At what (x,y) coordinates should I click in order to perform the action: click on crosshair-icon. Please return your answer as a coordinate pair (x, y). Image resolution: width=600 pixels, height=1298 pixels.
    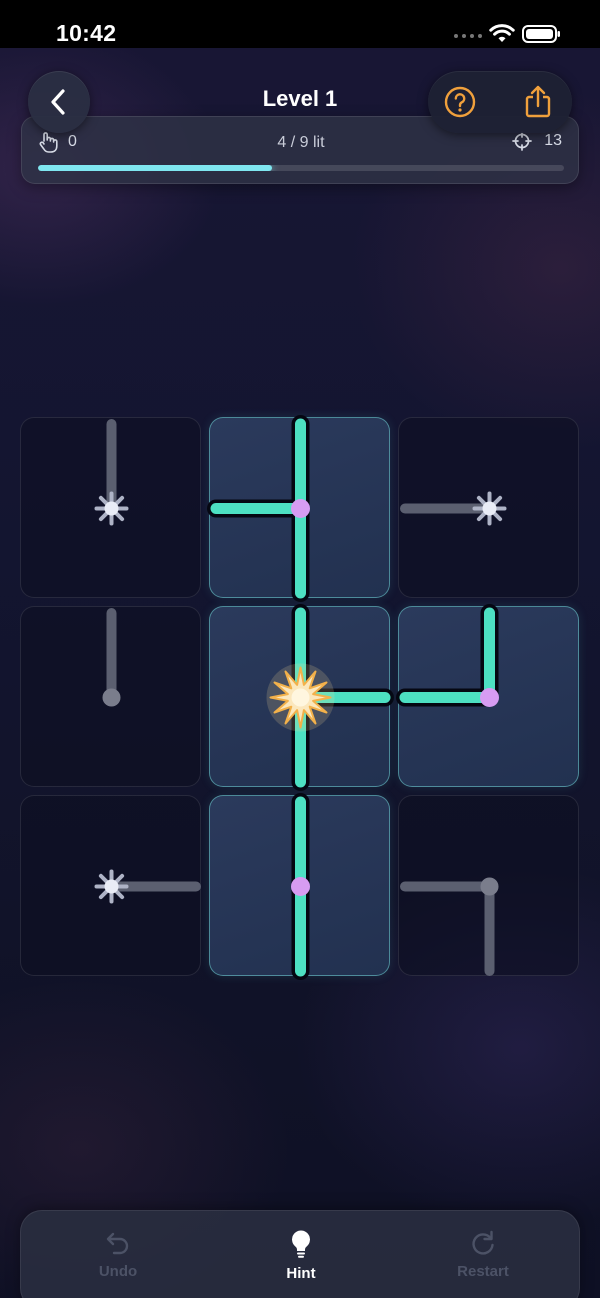
    Looking at the image, I should click on (522, 141).